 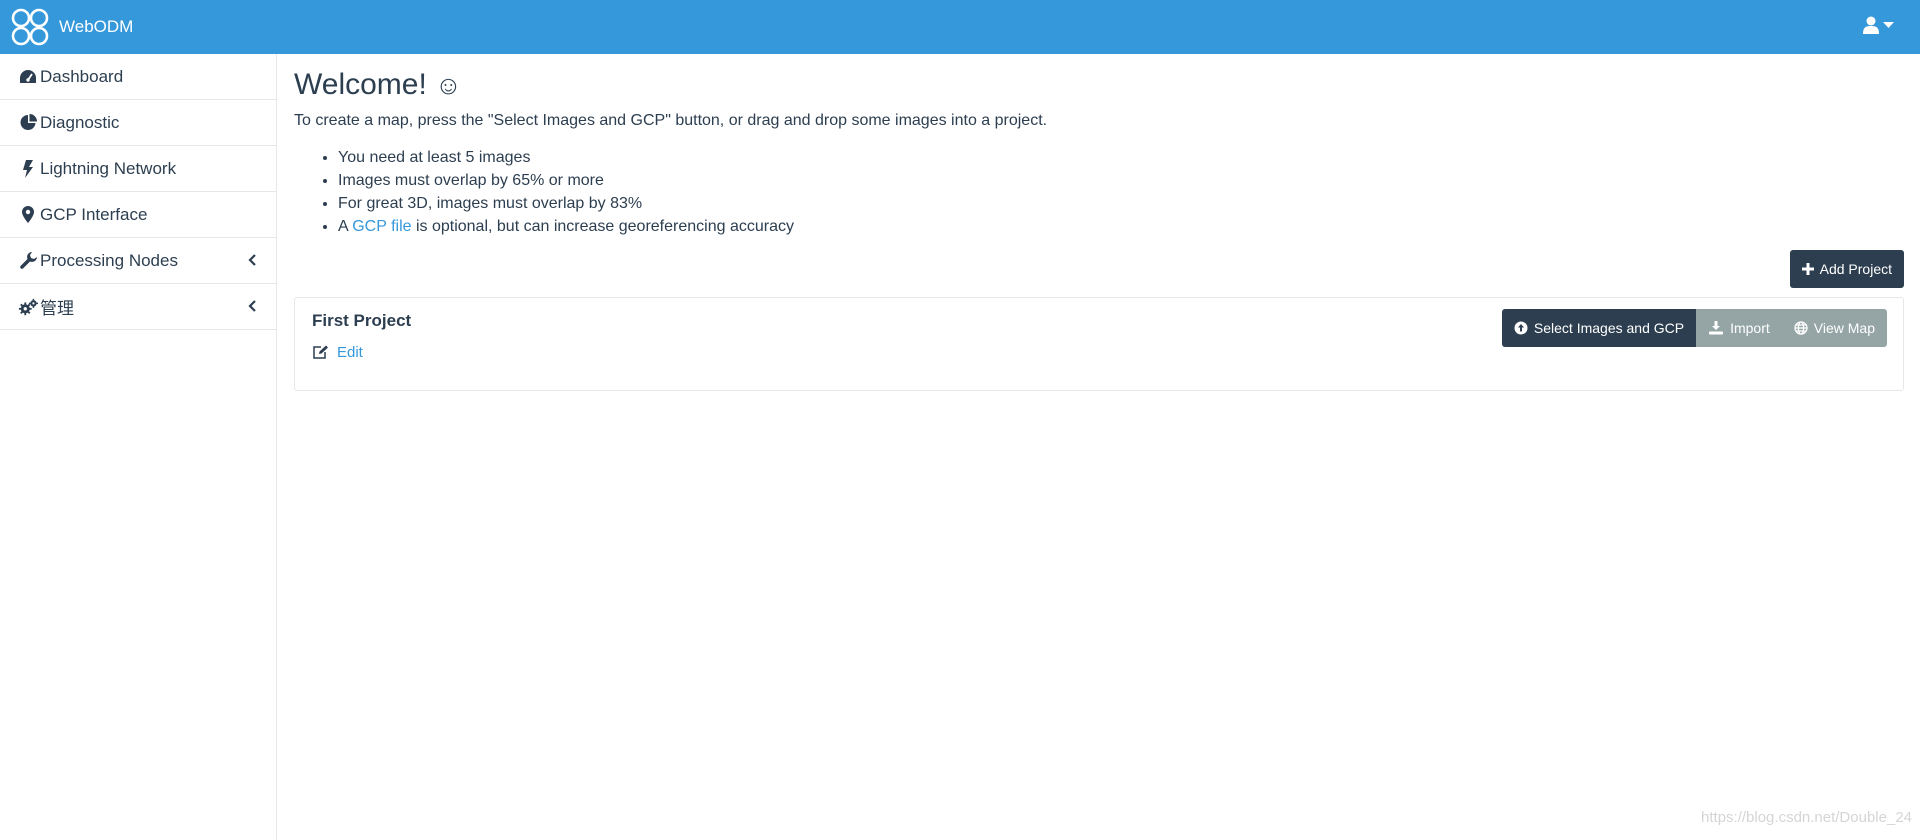 I want to click on user-menu, so click(x=1878, y=25).